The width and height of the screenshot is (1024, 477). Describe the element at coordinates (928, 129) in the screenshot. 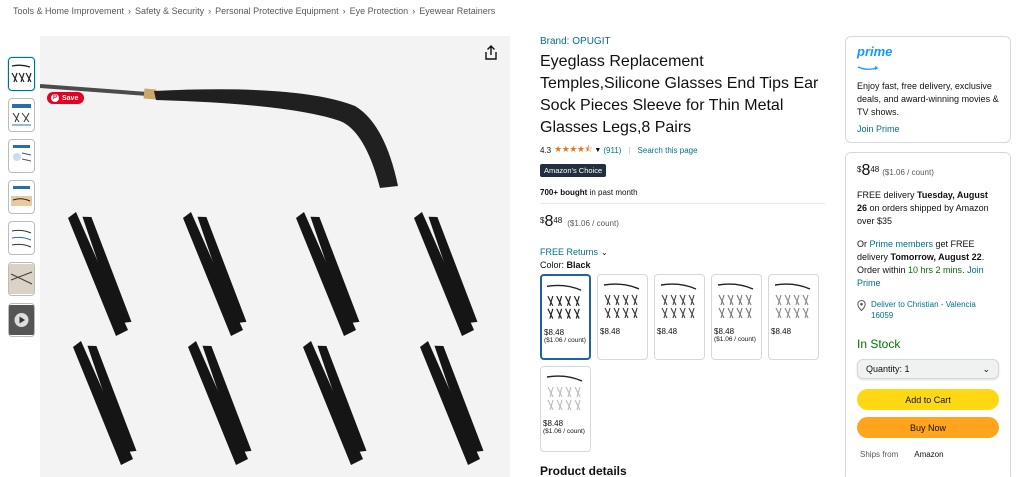

I see `join-prime-link: Join Prime` at that location.